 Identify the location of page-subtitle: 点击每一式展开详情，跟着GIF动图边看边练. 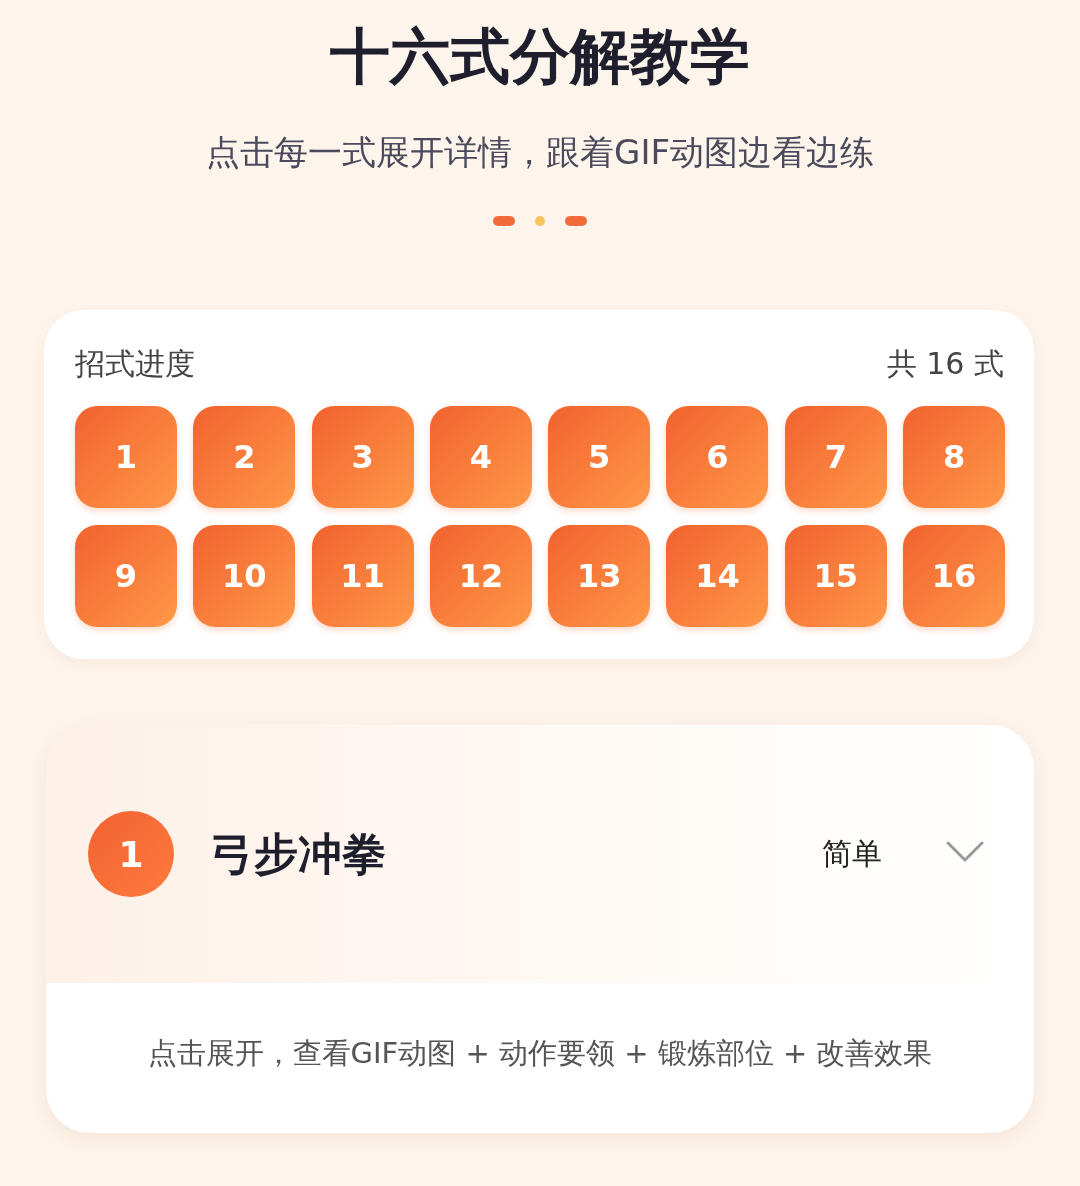
(540, 152).